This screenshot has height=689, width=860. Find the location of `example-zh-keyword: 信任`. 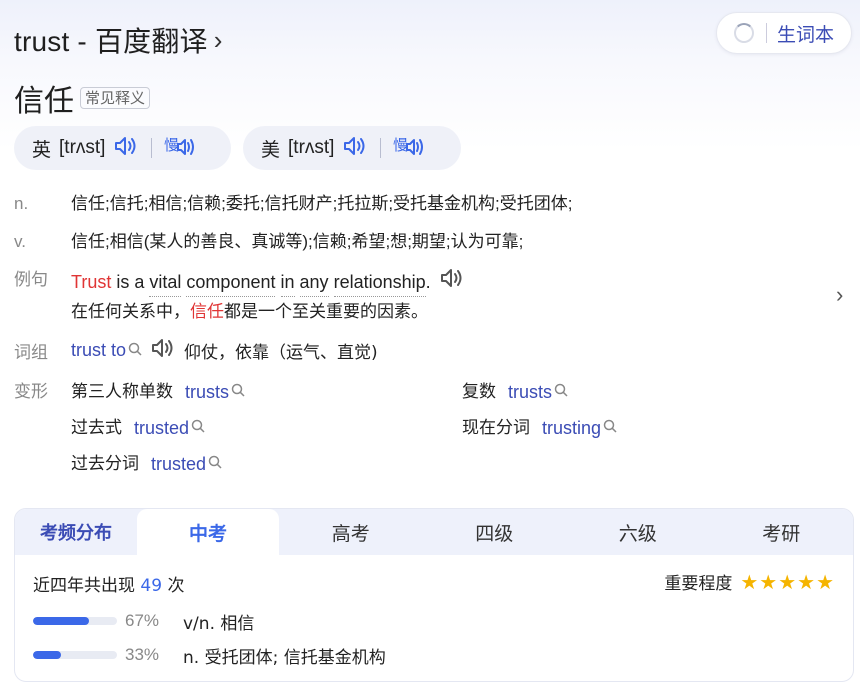

example-zh-keyword: 信任 is located at coordinates (207, 312).